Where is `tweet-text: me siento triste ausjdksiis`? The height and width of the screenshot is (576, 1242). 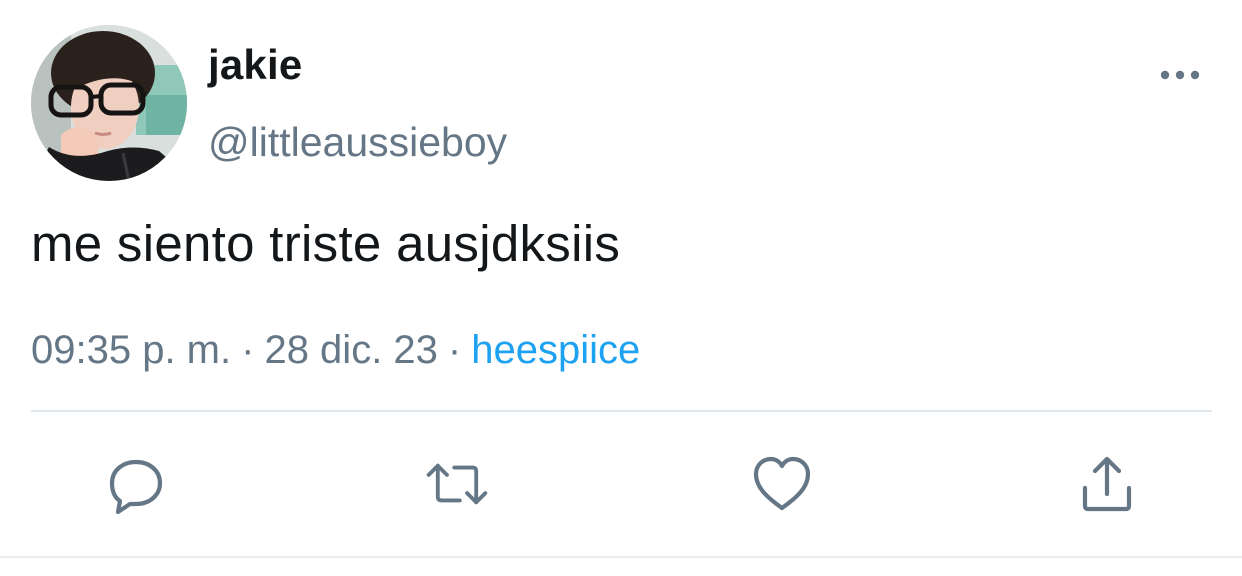 tweet-text: me siento triste ausjdksiis is located at coordinates (326, 243).